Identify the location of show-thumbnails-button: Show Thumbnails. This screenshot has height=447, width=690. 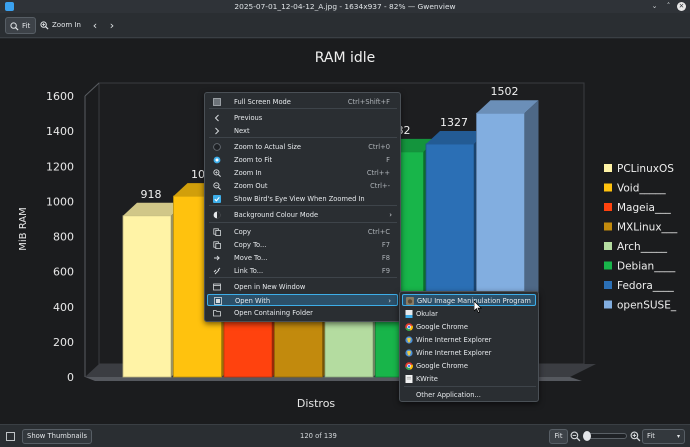
(57, 436).